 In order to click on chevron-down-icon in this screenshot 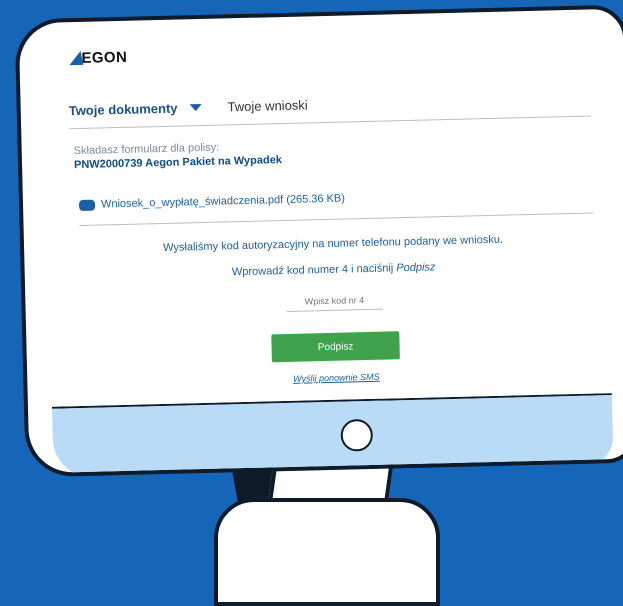, I will do `click(195, 107)`.